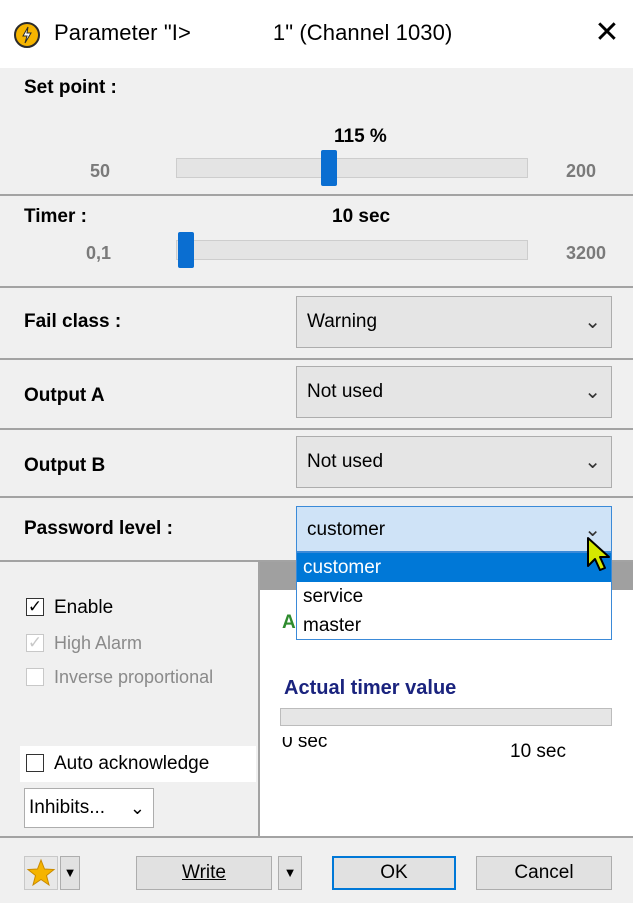  Describe the element at coordinates (454, 625) in the screenshot. I see `option-master: master` at that location.